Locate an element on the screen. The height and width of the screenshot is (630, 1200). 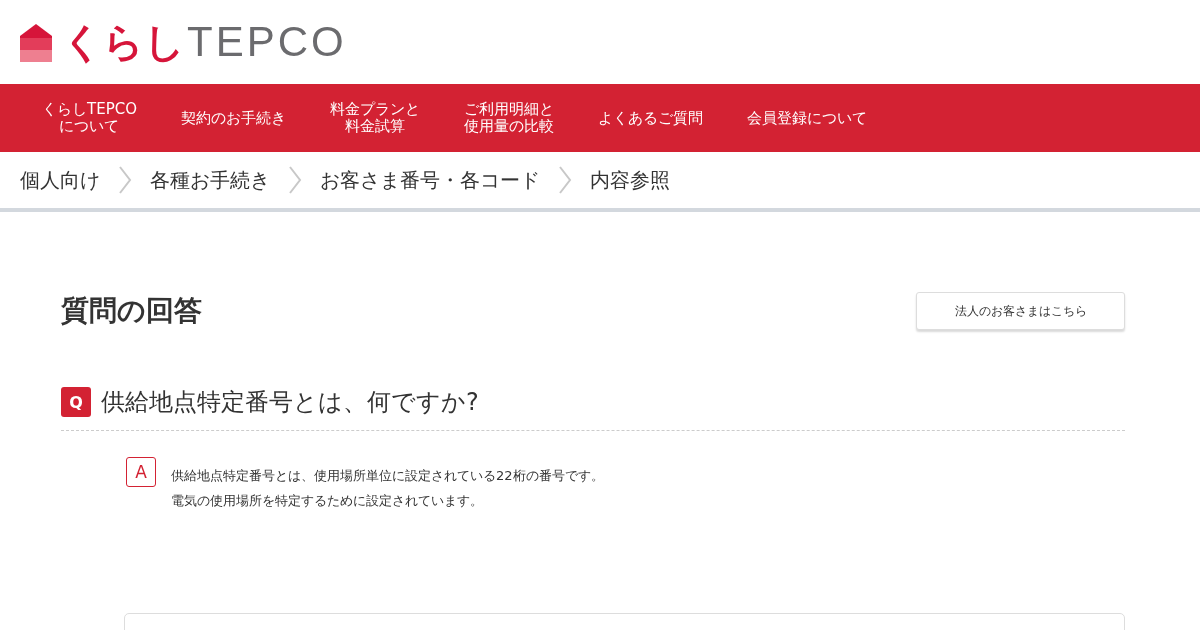
nav-link: 契約のお手続き is located at coordinates (233, 118).